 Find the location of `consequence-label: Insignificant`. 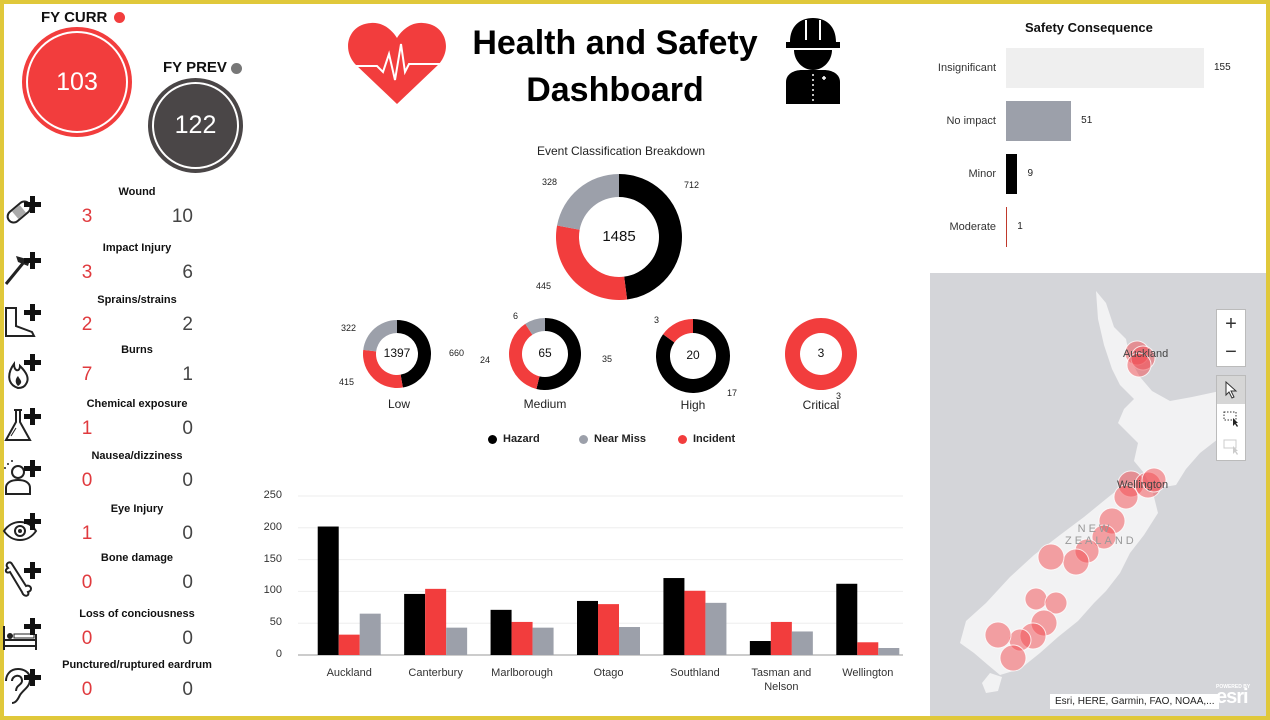

consequence-label: Insignificant is located at coordinates (966, 68).